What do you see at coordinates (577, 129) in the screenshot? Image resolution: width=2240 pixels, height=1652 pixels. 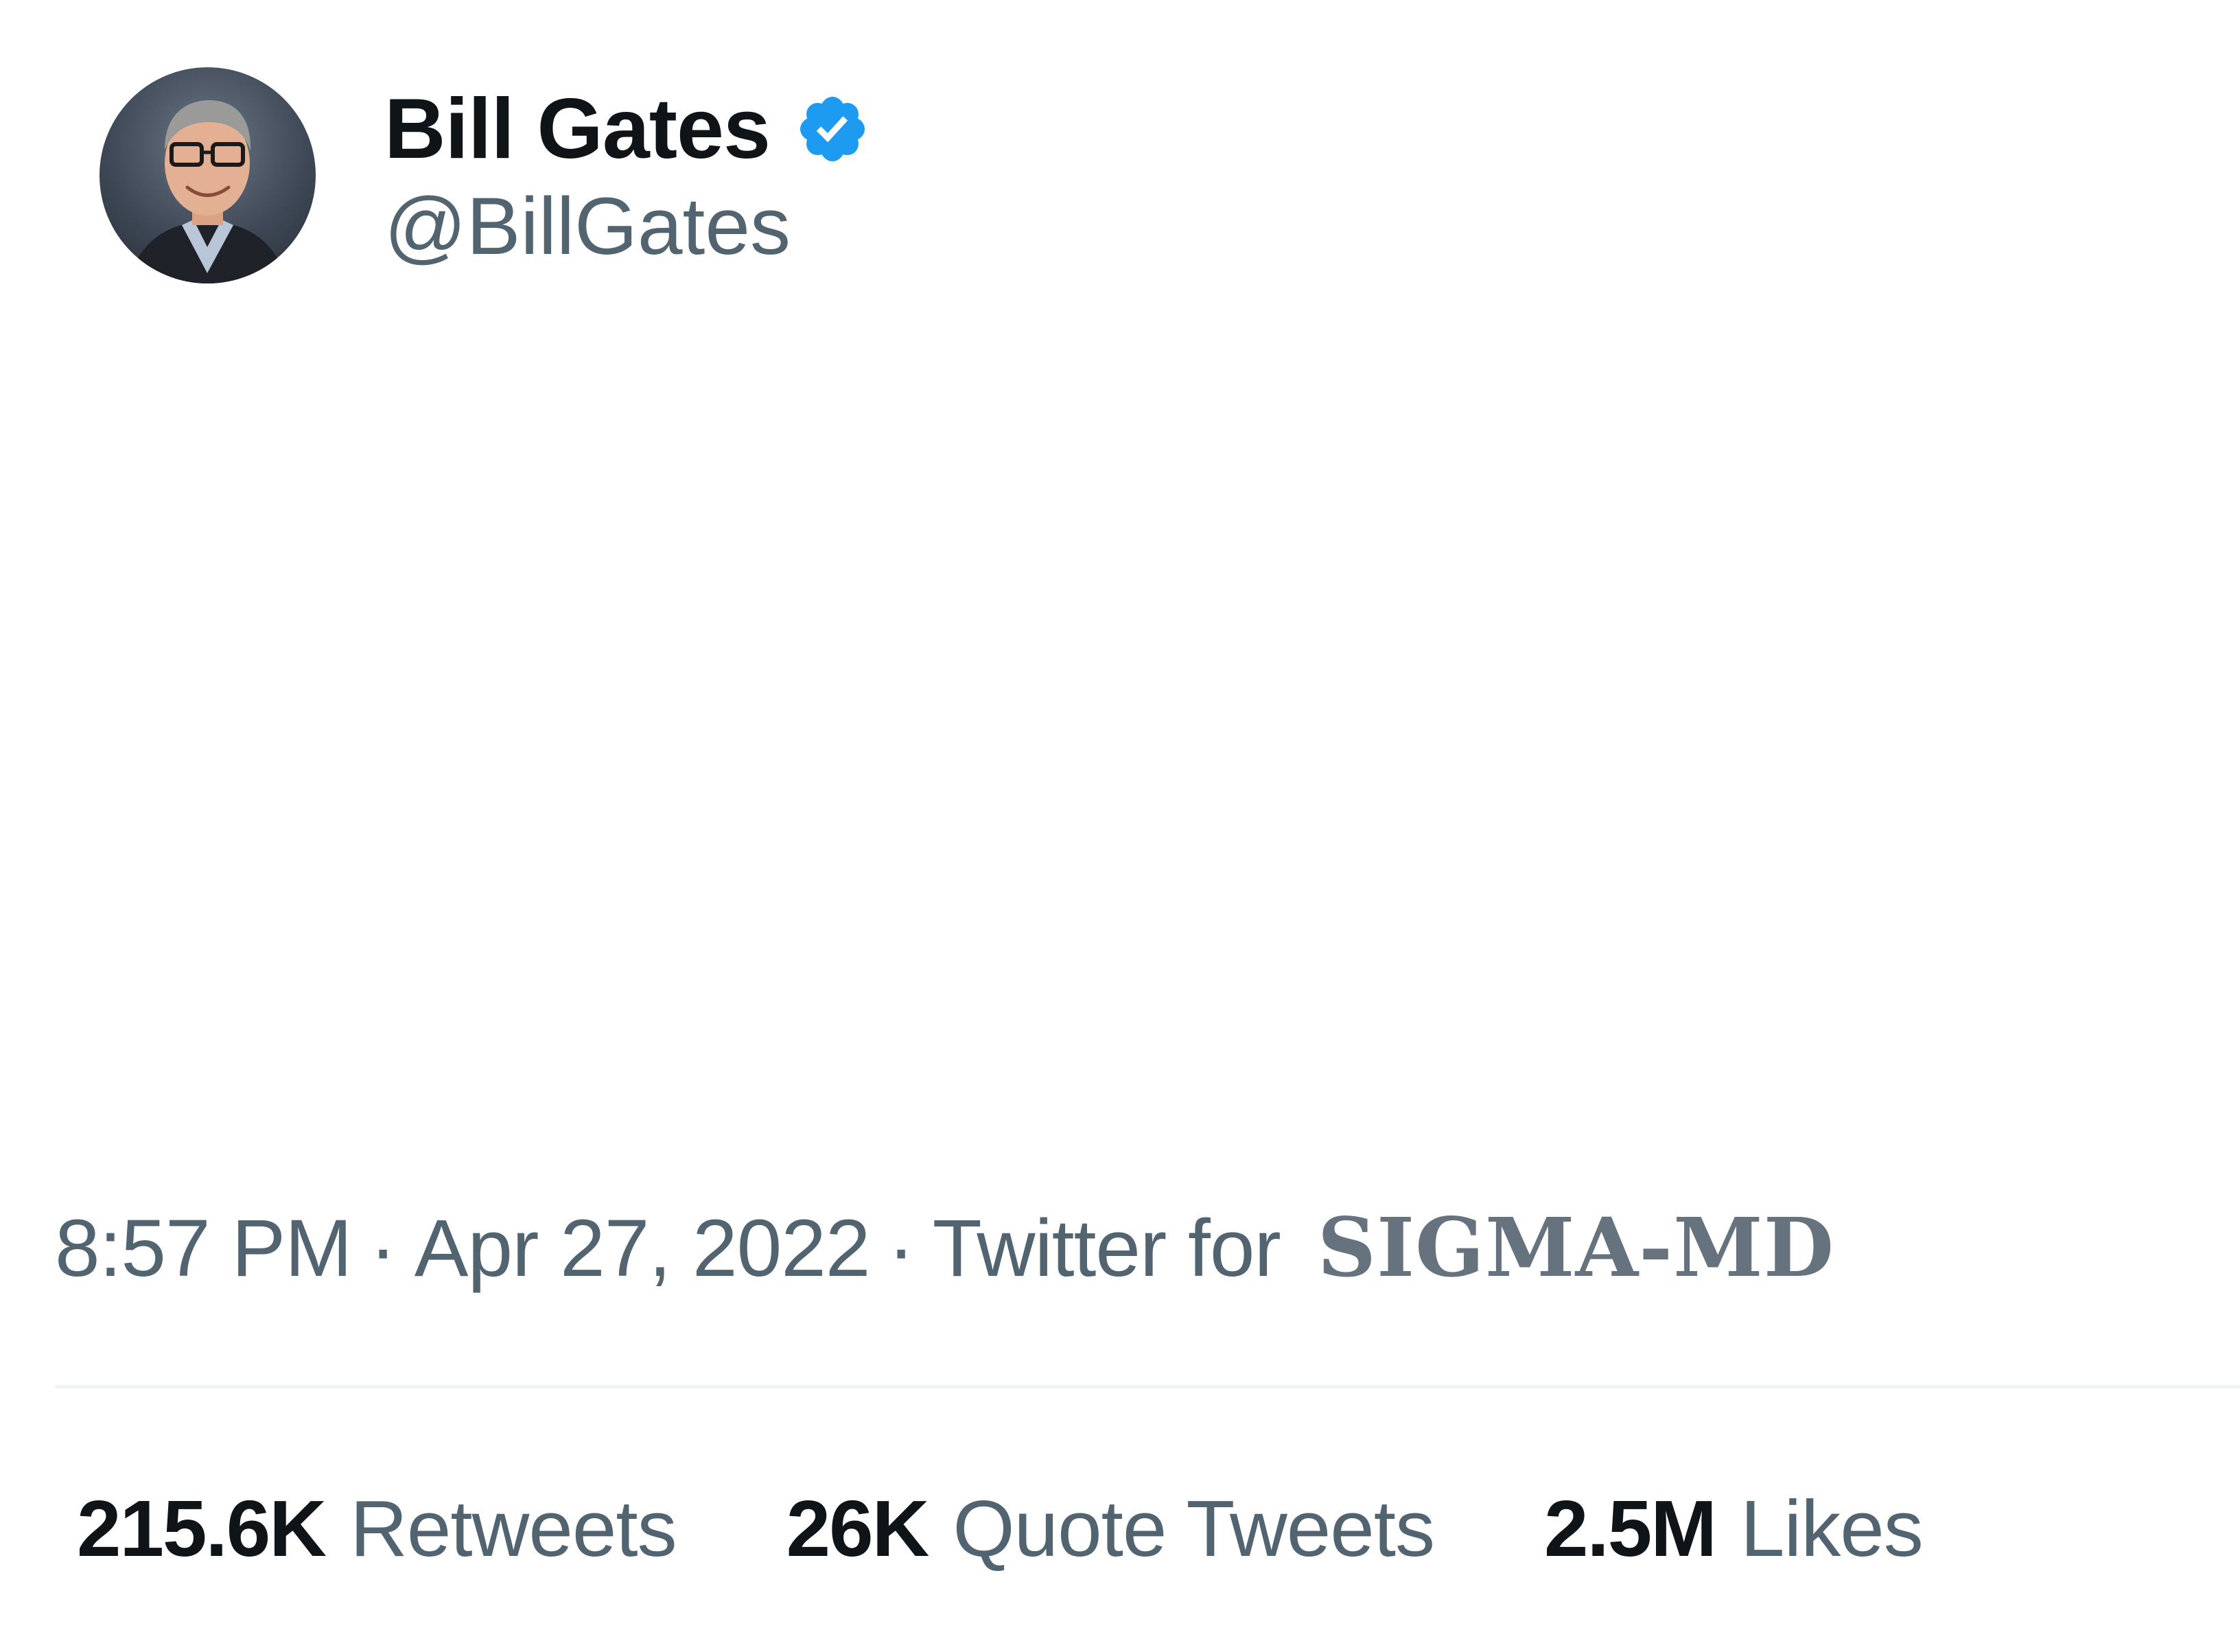 I see `author-display-name: Bill Gates` at bounding box center [577, 129].